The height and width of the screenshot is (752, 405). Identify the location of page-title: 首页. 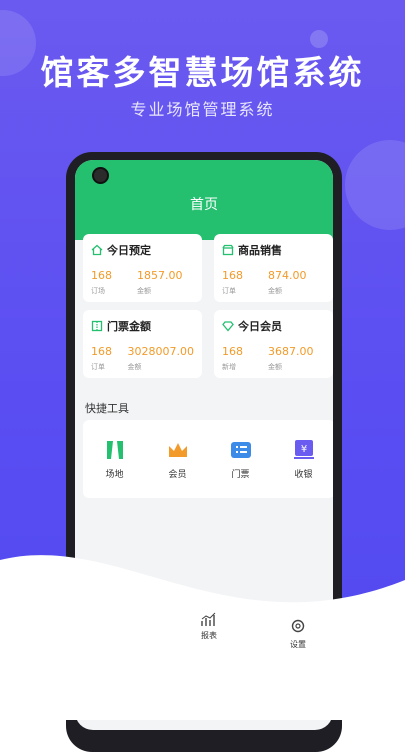
(204, 205).